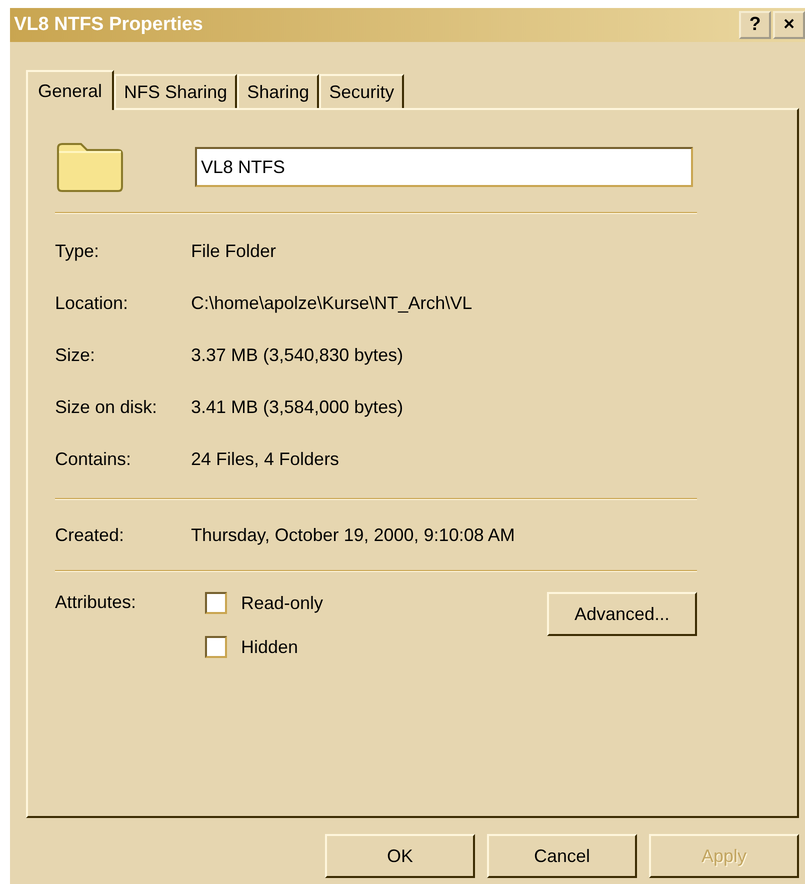 The width and height of the screenshot is (805, 884). I want to click on created-label: Created:, so click(90, 535).